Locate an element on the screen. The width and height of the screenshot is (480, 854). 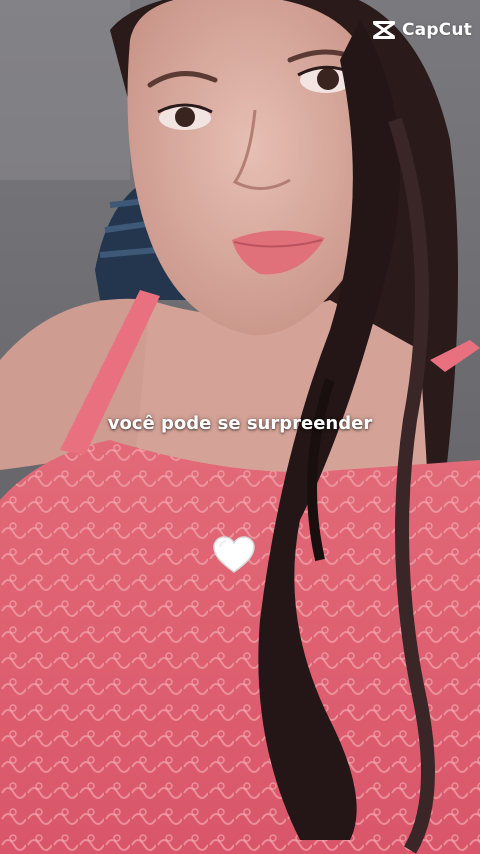
white-heart-icon is located at coordinates (234, 554).